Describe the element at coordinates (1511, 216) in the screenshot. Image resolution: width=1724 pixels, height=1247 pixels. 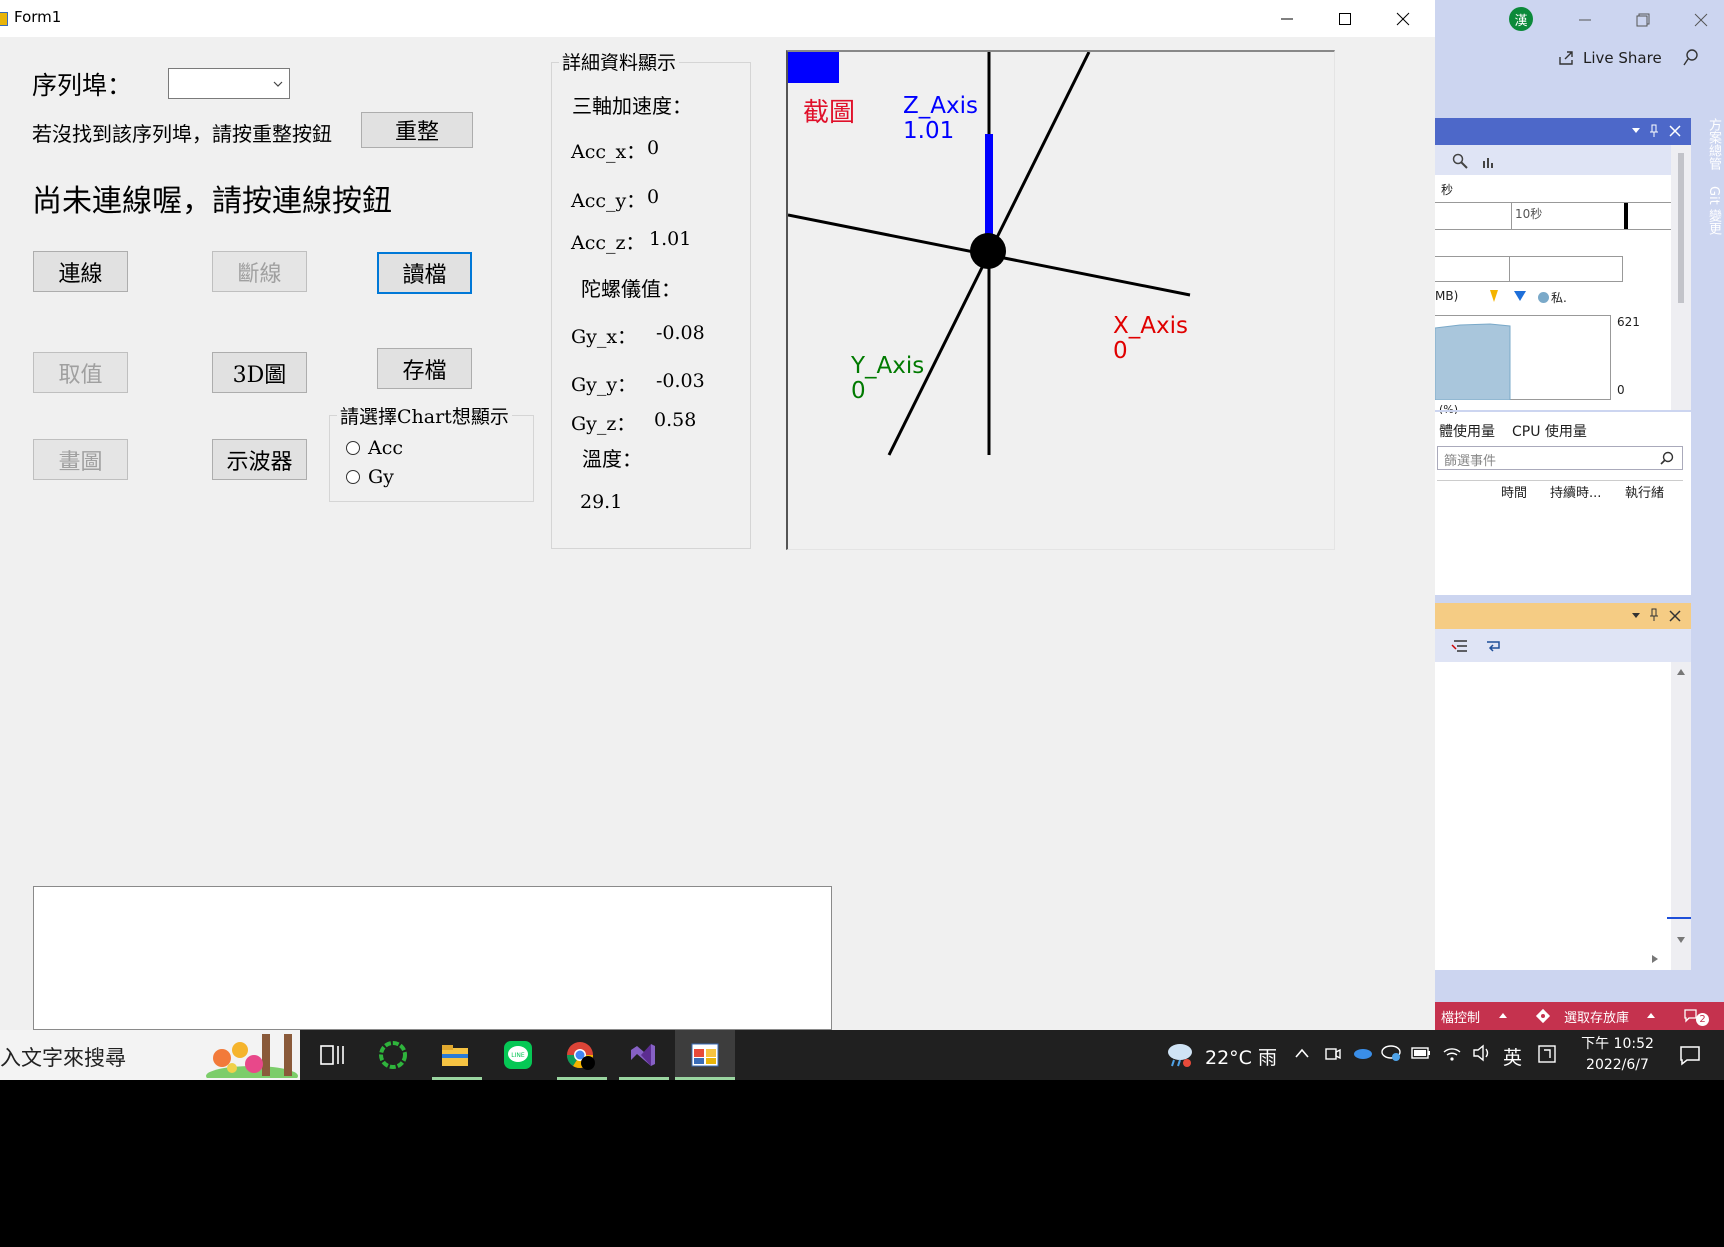
I see `timeline-tick` at that location.